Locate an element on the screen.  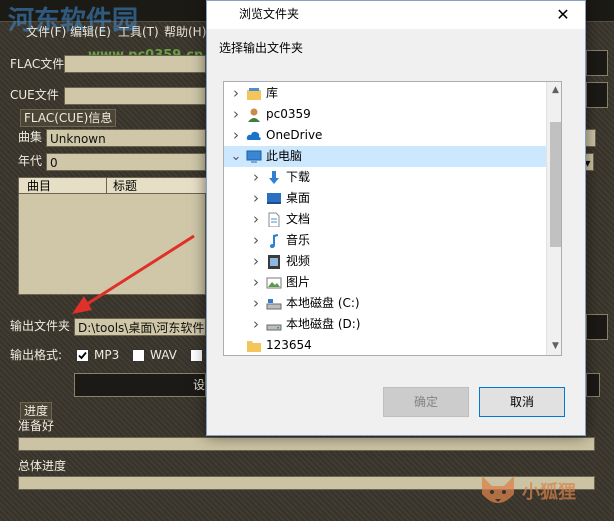
chevron-down-icon: ⌄ is located at coordinates (236, 156).